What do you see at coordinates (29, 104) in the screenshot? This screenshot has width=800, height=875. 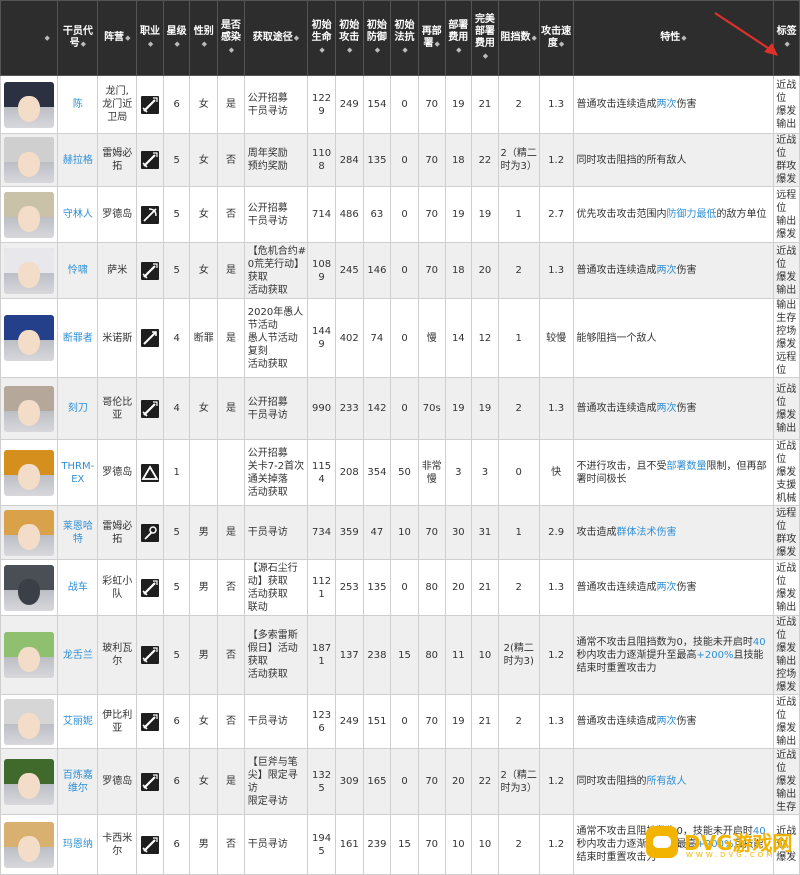 I see `chen-portrait-icon` at bounding box center [29, 104].